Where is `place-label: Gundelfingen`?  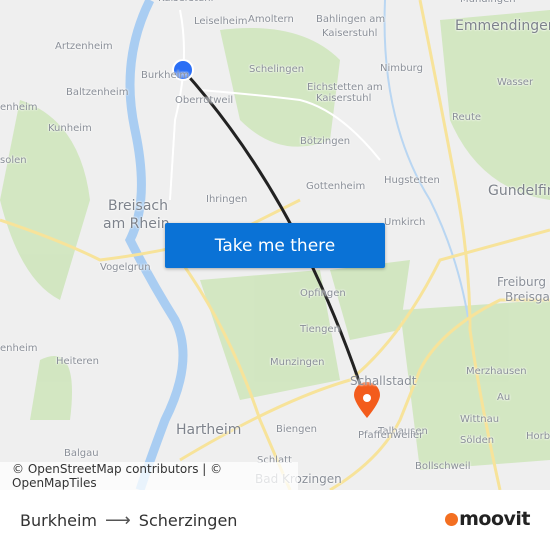 place-label: Gundelfingen is located at coordinates (519, 191).